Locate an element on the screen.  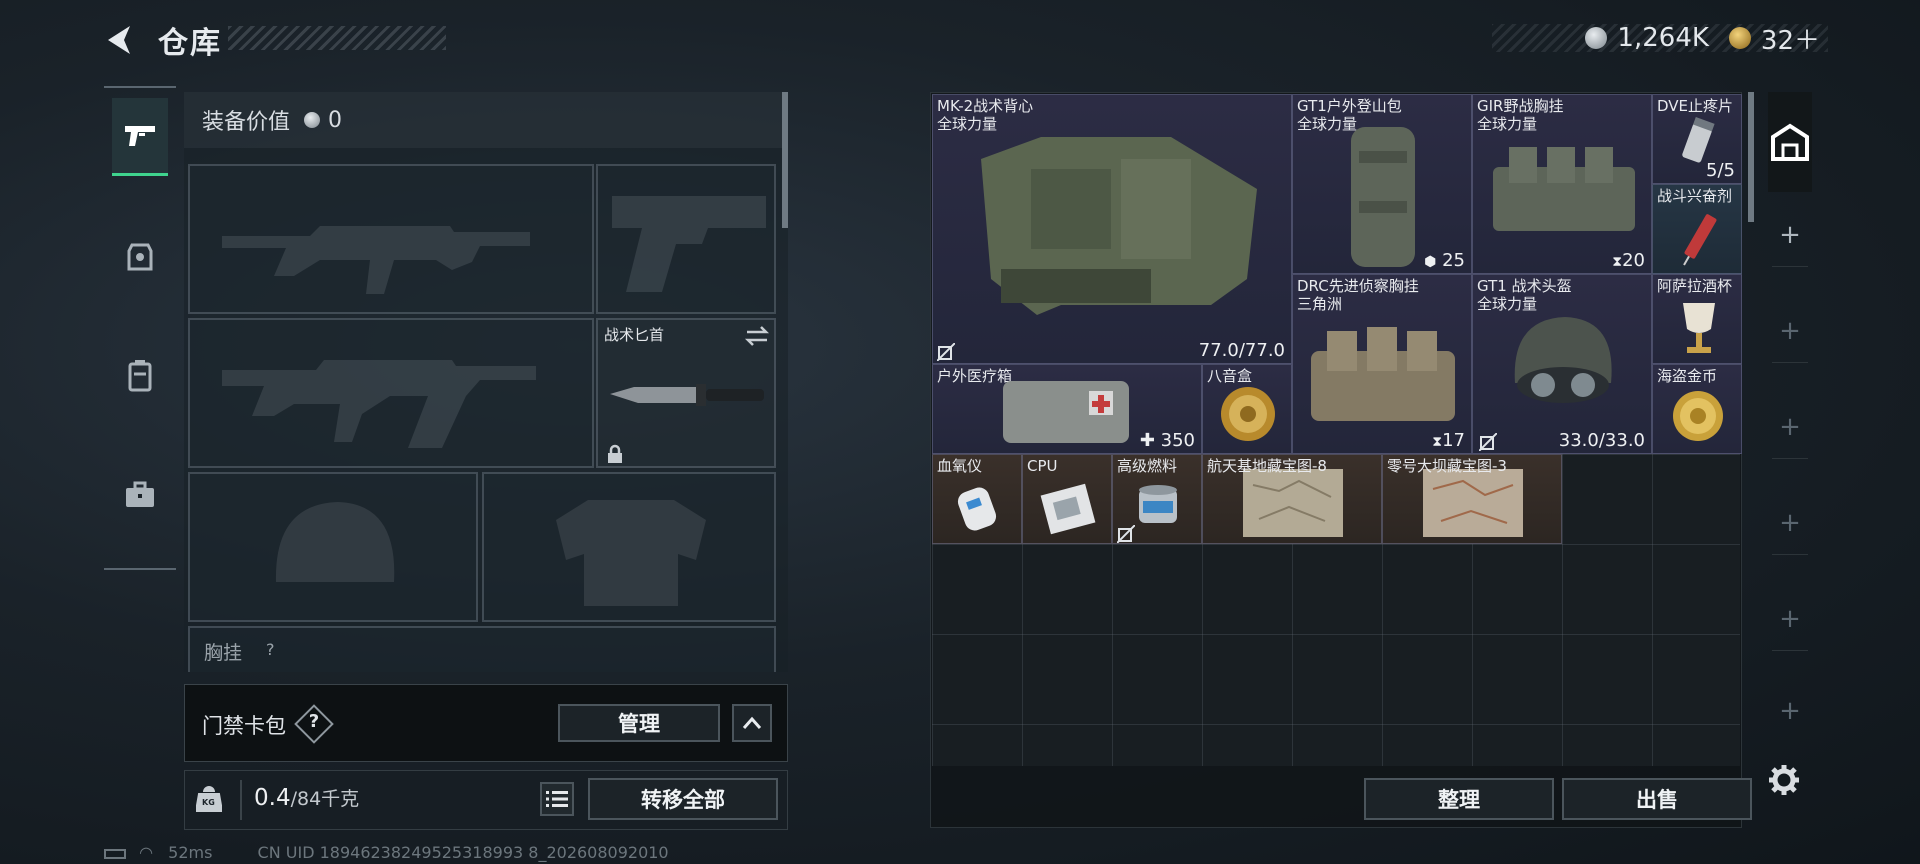
inventory-item-treasure-map-3: 零号大坝藏宝图-3 is located at coordinates (1472, 499).